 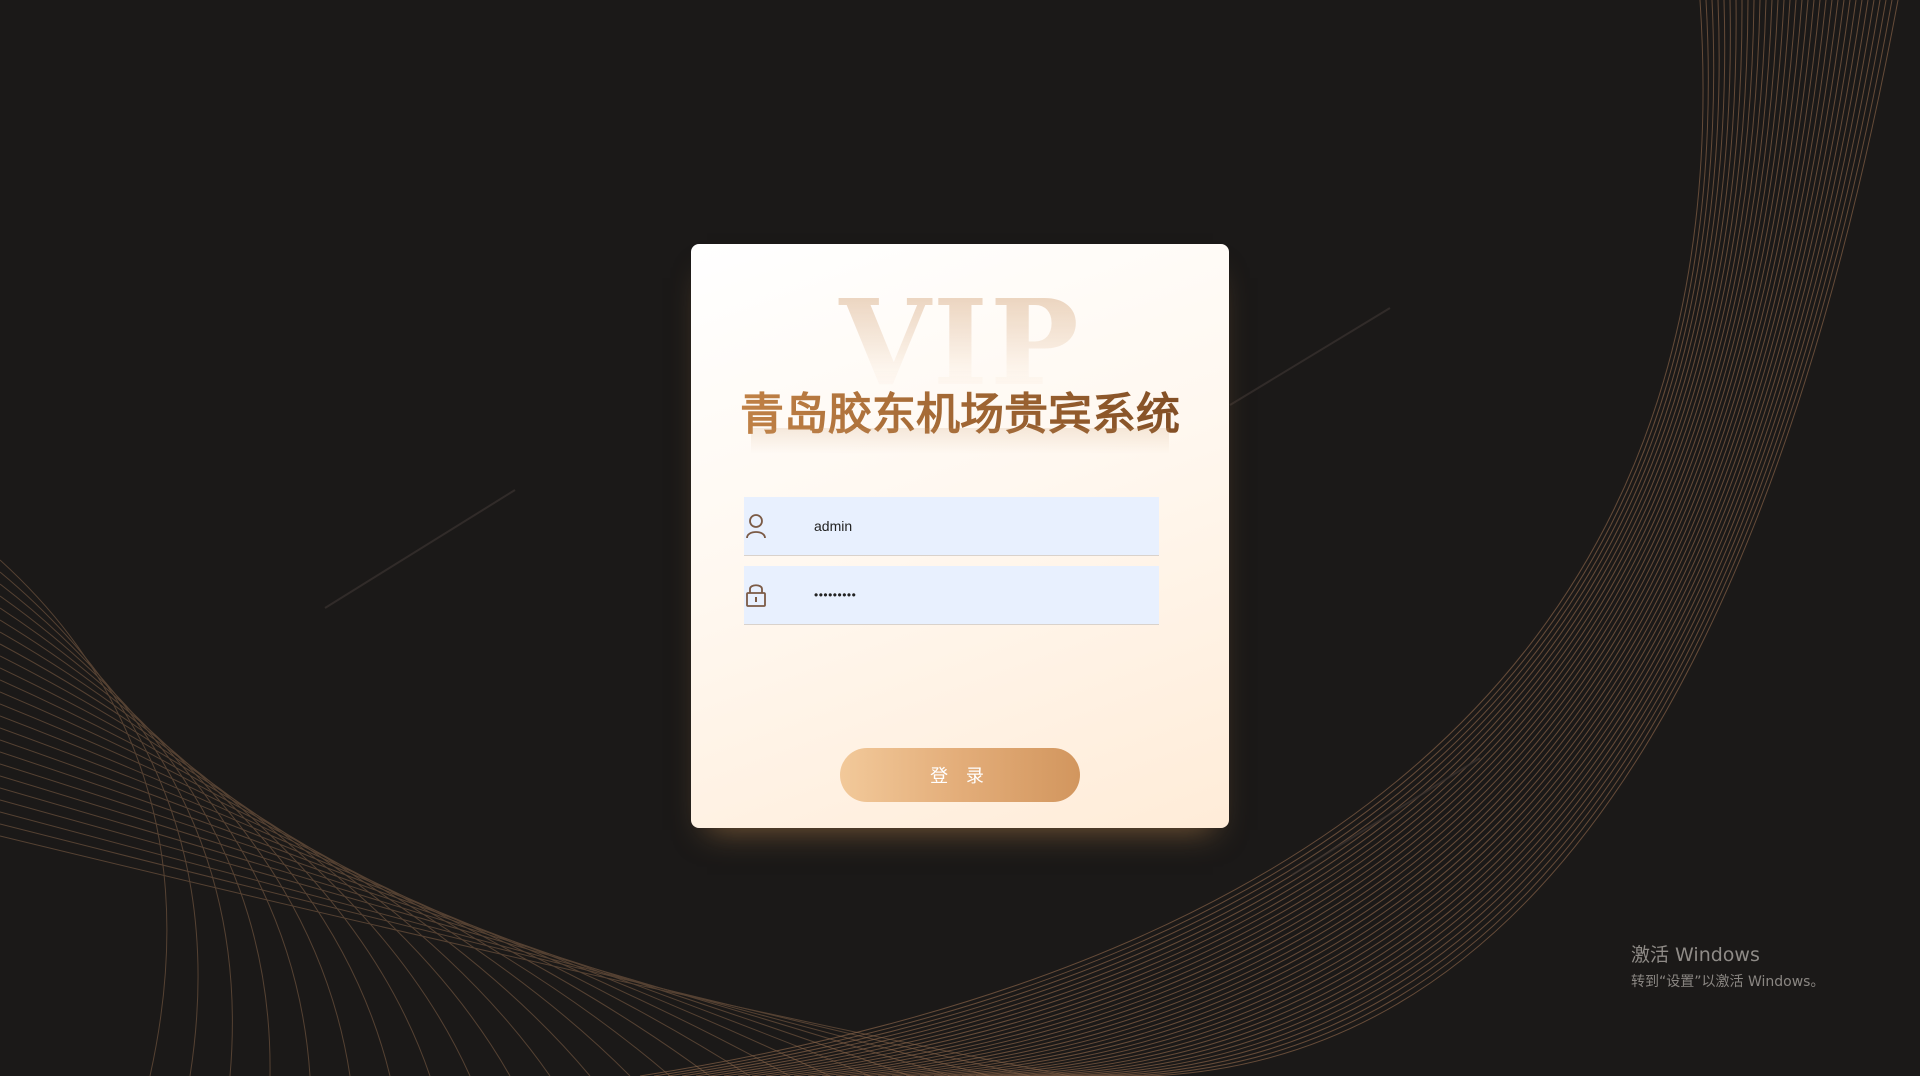 I want to click on user-icon, so click(x=756, y=526).